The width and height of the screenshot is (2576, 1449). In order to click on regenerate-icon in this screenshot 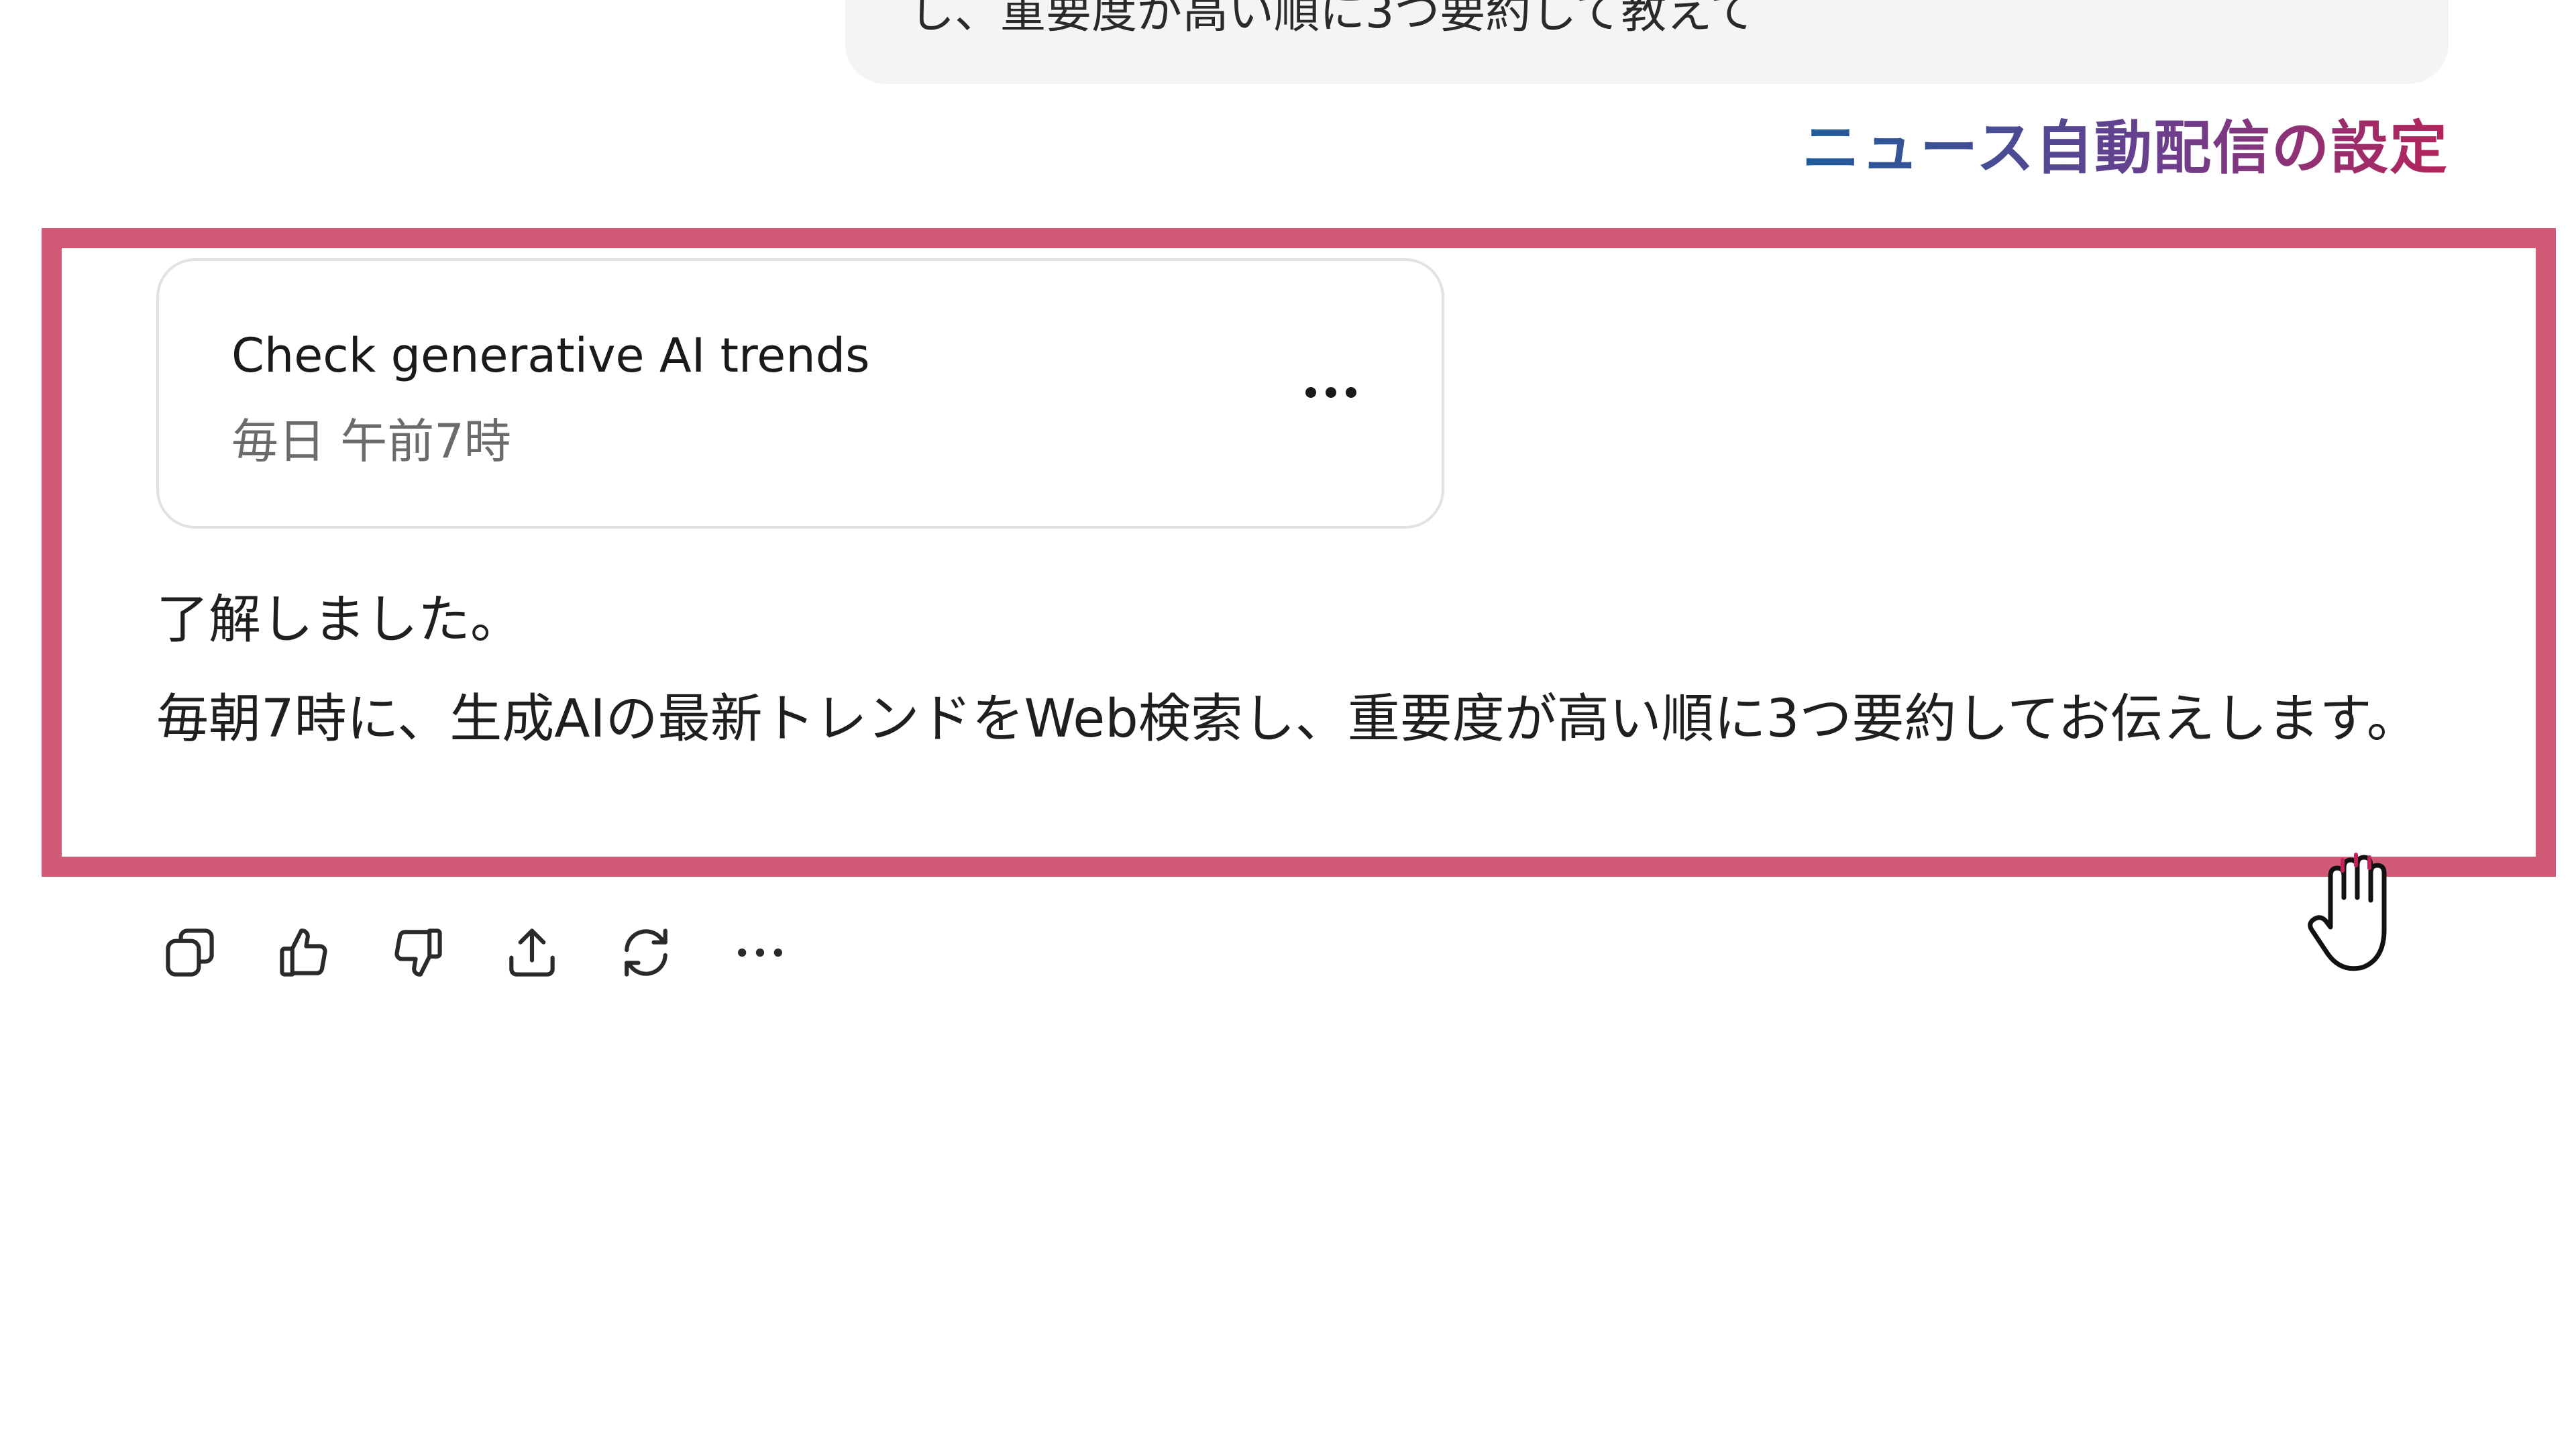, I will do `click(646, 952)`.